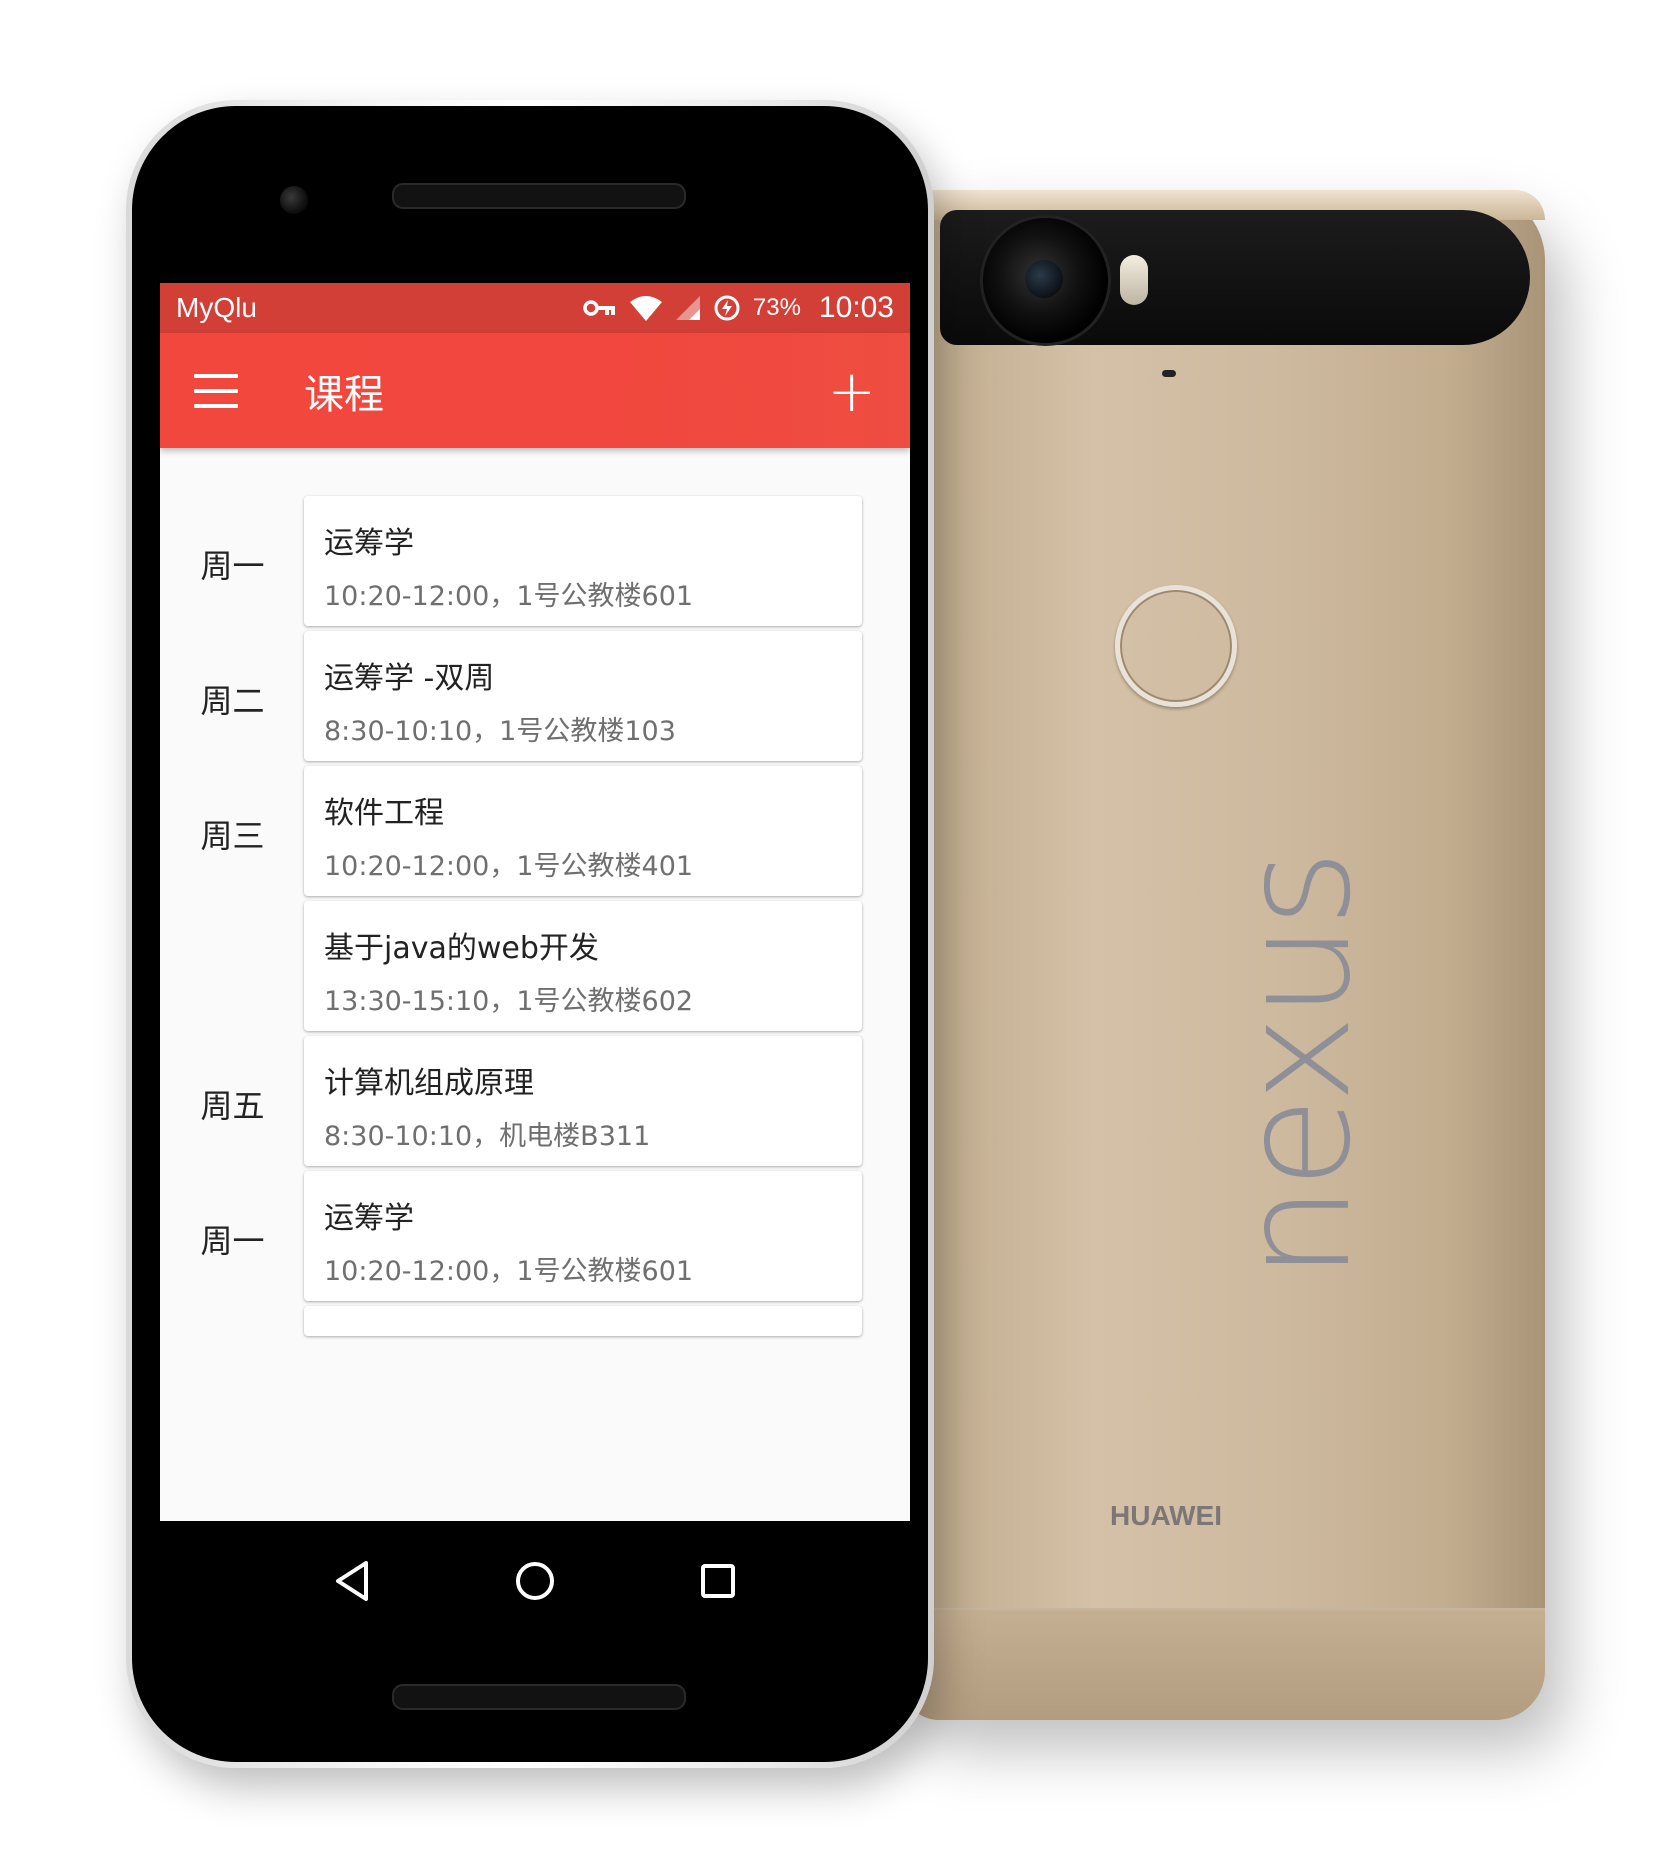 This screenshot has height=1875, width=1664. I want to click on list-item: 周二 运筹学 -双周 8:30-10:10，1号公教楼103, so click(535, 698).